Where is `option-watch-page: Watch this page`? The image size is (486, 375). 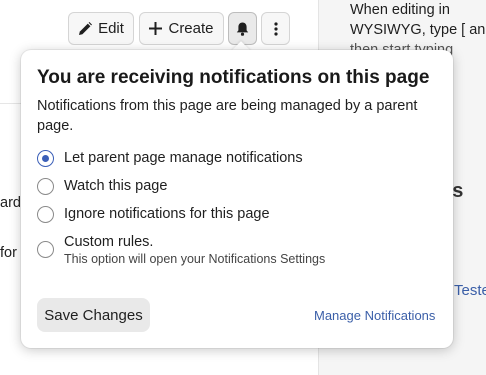
option-watch-page: Watch this page is located at coordinates (102, 186).